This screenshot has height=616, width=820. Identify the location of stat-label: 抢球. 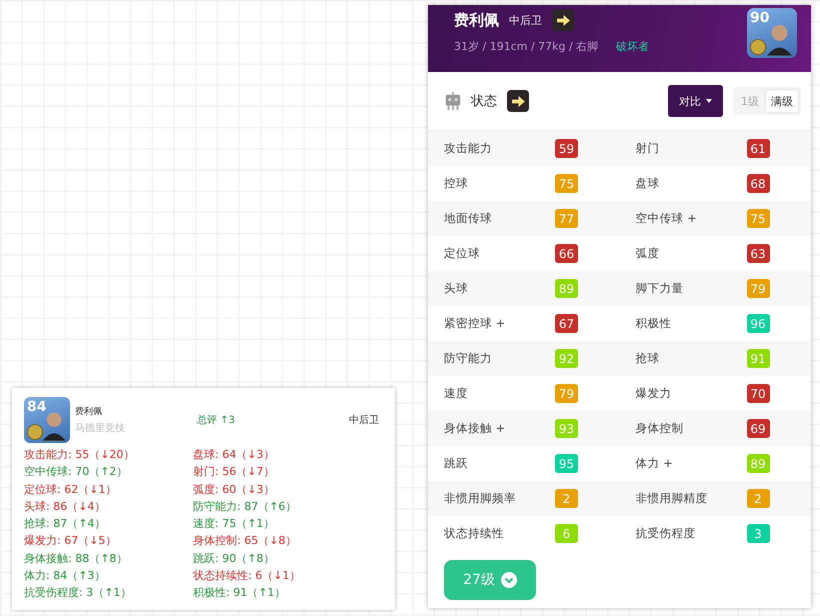
(648, 358).